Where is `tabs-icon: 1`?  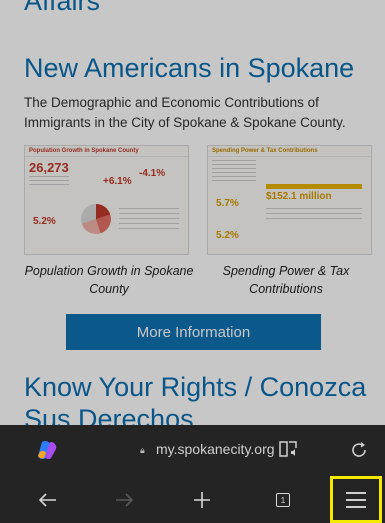 tabs-icon: 1 is located at coordinates (283, 500).